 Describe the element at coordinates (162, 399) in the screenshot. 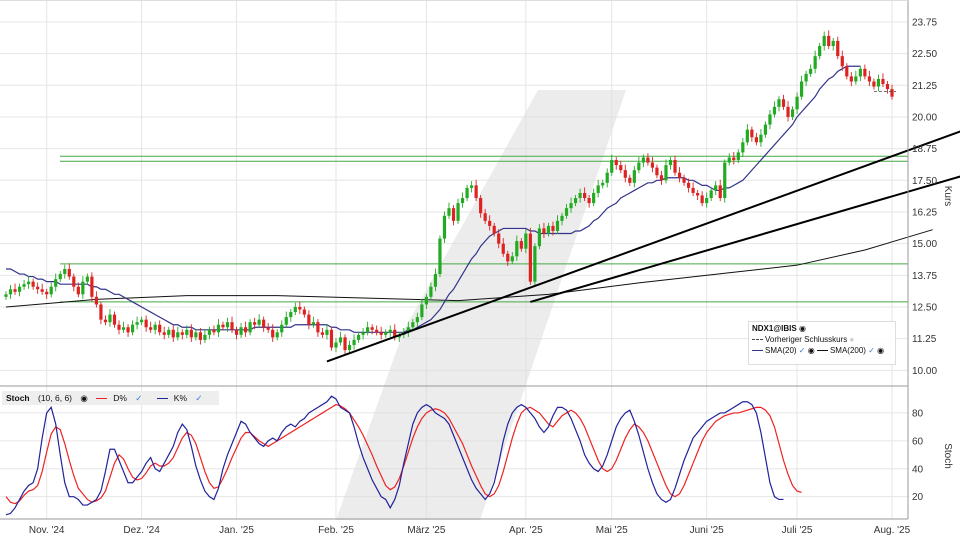

I see `line-swatch-icon` at that location.